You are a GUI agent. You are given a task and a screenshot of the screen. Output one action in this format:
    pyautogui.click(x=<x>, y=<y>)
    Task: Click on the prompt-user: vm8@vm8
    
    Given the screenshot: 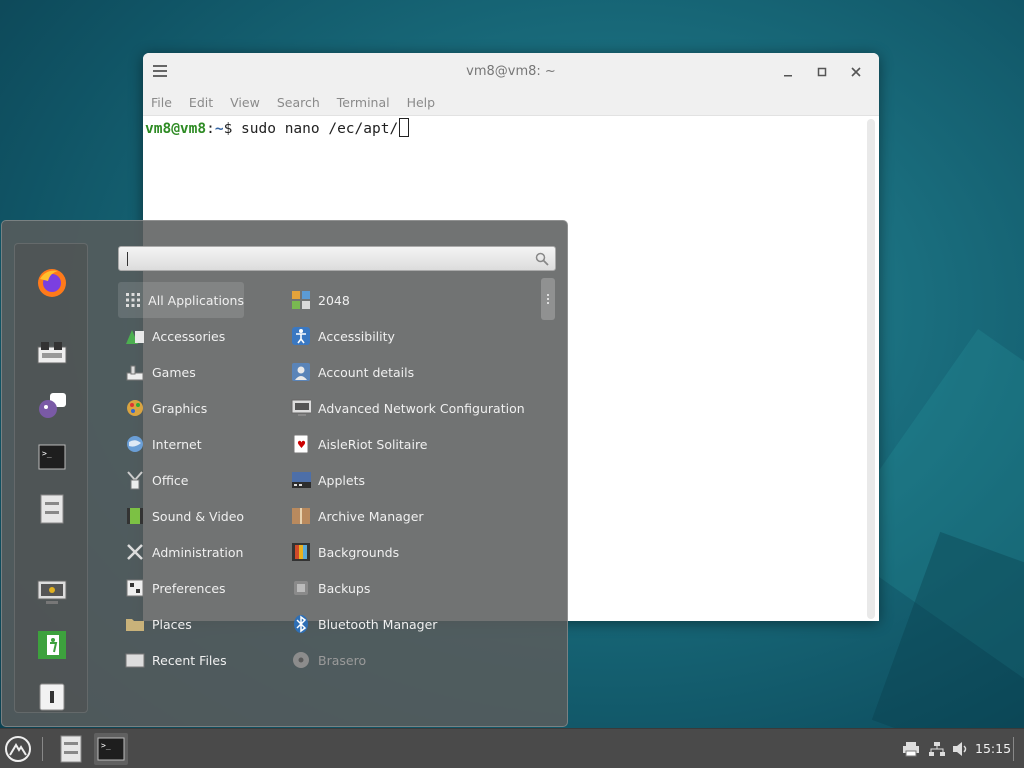 What is the action you would take?
    pyautogui.click(x=176, y=129)
    